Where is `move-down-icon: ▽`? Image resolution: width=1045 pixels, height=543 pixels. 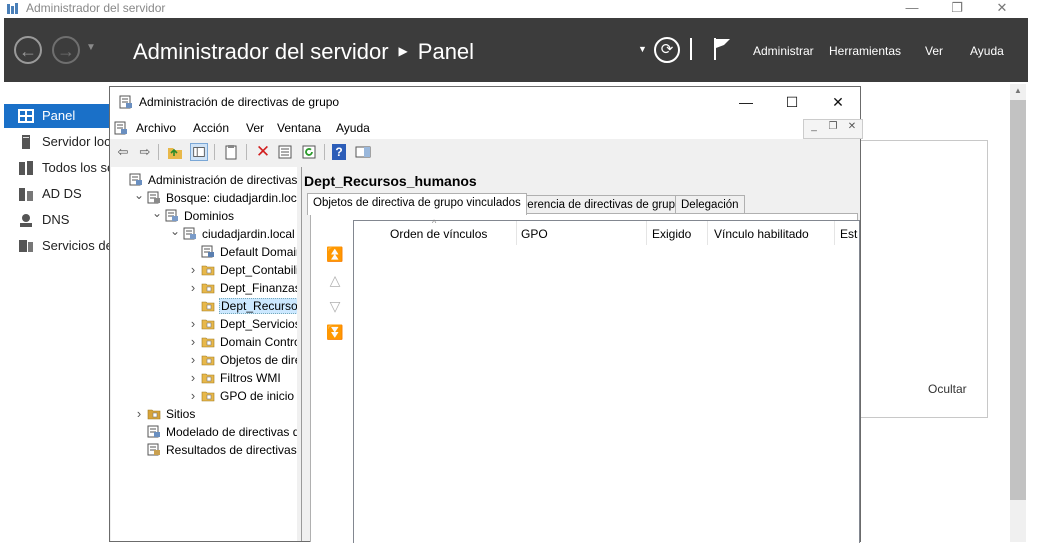 move-down-icon: ▽ is located at coordinates (335, 306).